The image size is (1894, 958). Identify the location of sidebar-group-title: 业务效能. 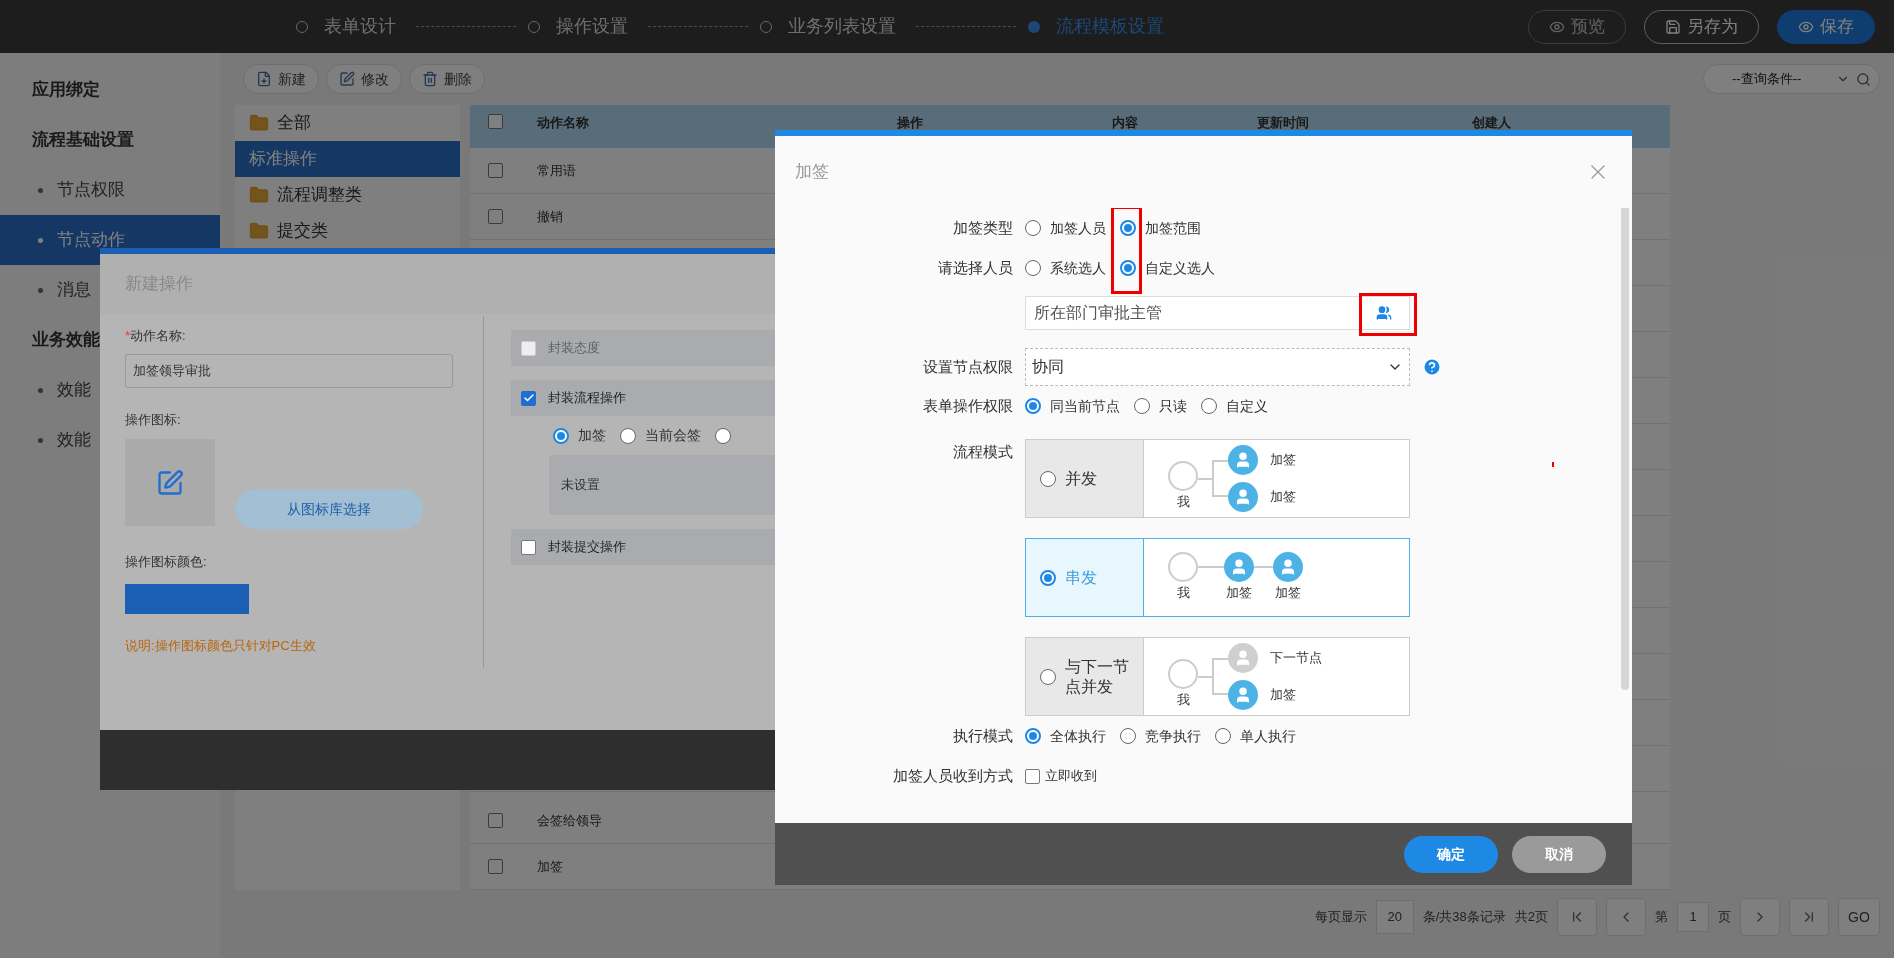
(66, 340).